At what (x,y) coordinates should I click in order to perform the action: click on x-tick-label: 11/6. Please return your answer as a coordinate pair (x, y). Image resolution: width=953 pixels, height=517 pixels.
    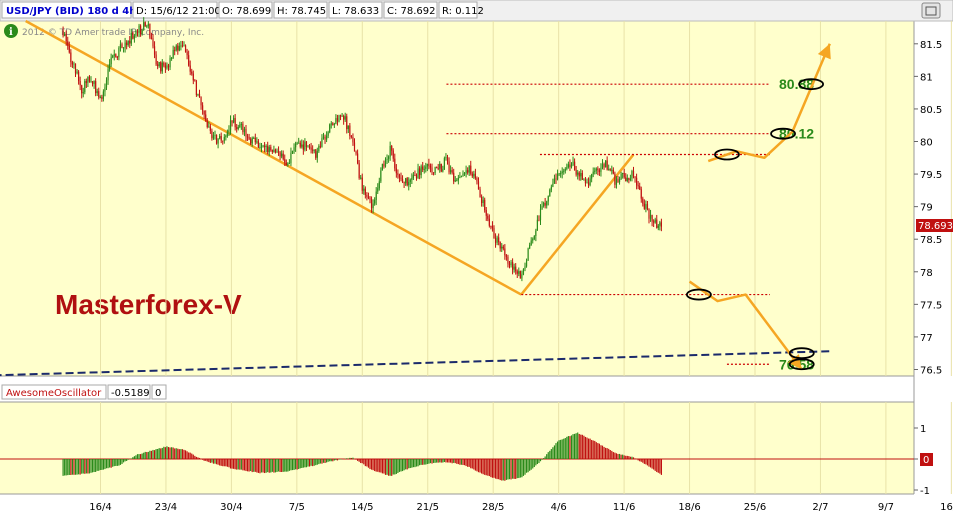
    Looking at the image, I should click on (624, 507).